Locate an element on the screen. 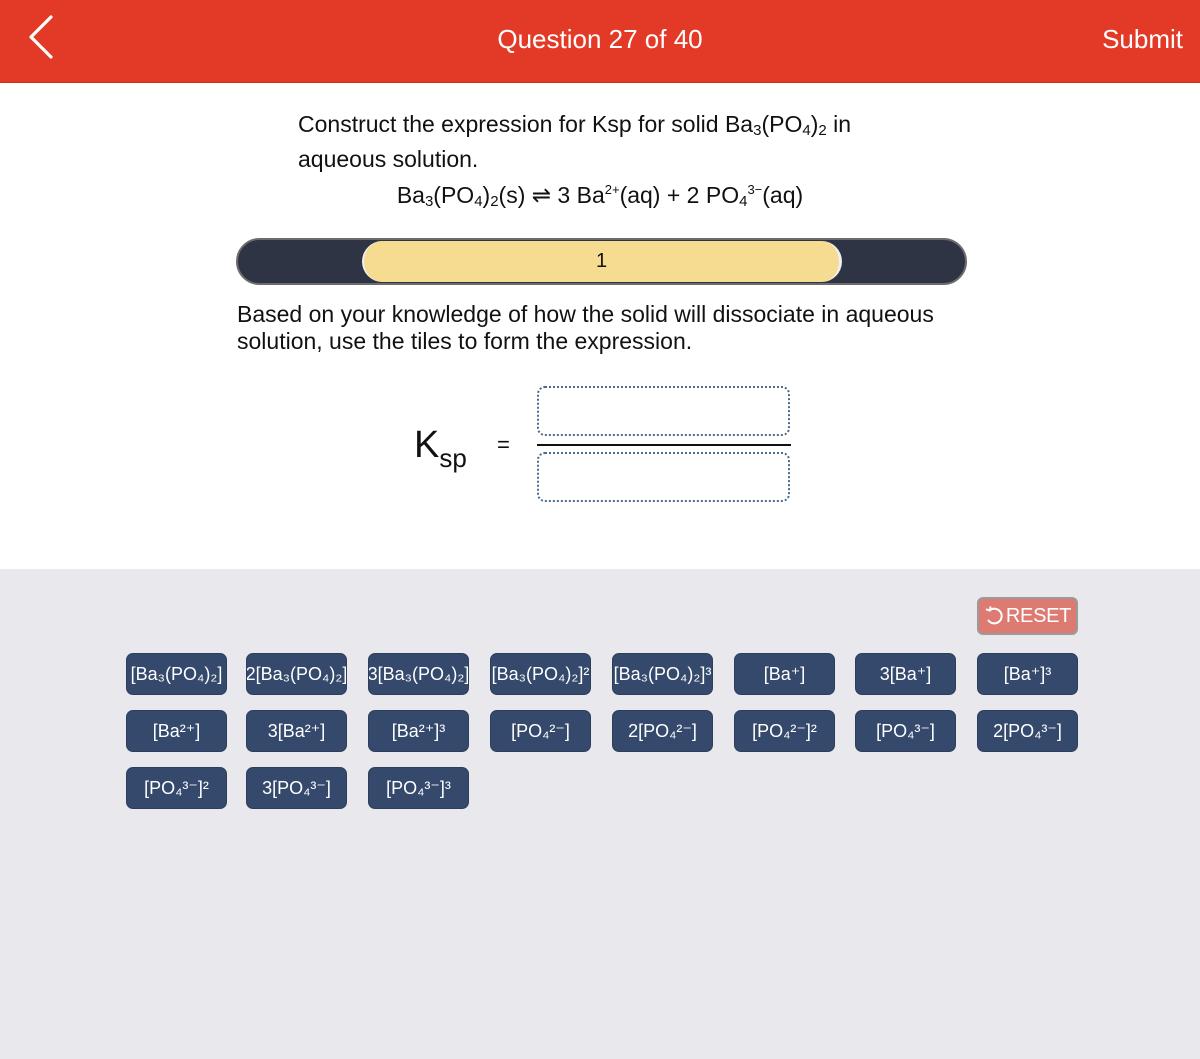 This screenshot has height=1059, width=1200. top-bar: Question 27 of 40 Submit is located at coordinates (600, 41).